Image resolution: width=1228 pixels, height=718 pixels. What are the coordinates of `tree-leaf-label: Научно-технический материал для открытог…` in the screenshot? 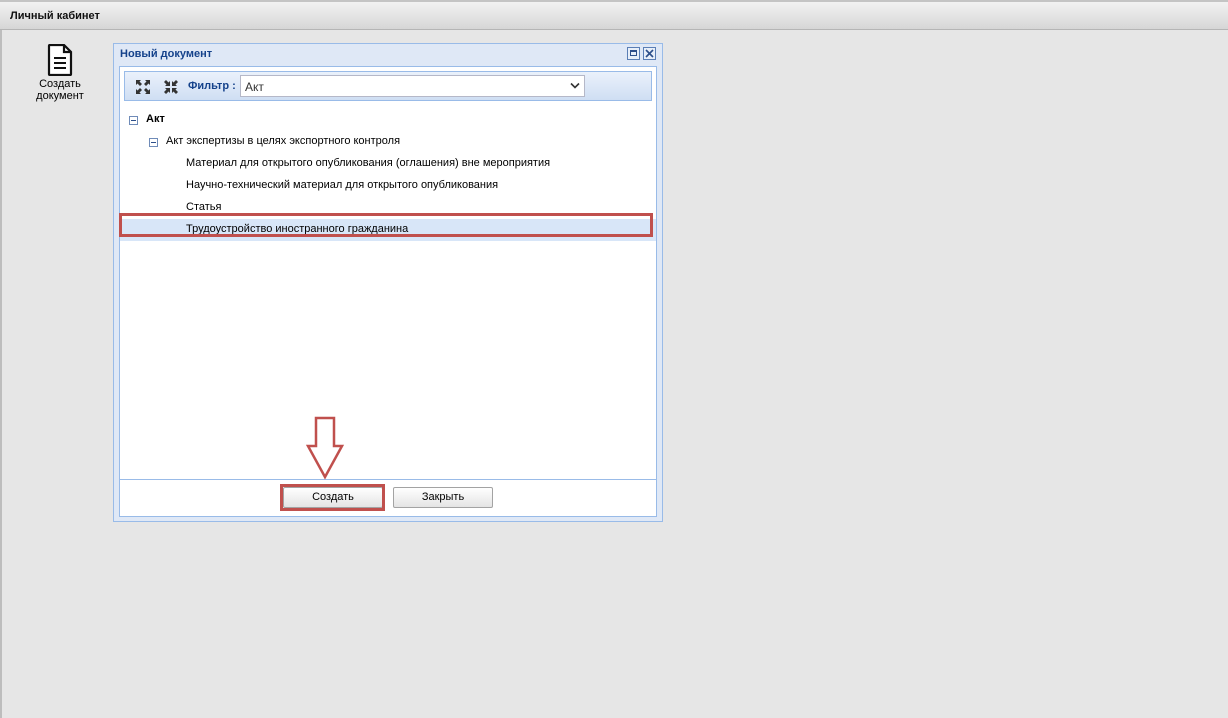 It's located at (342, 185).